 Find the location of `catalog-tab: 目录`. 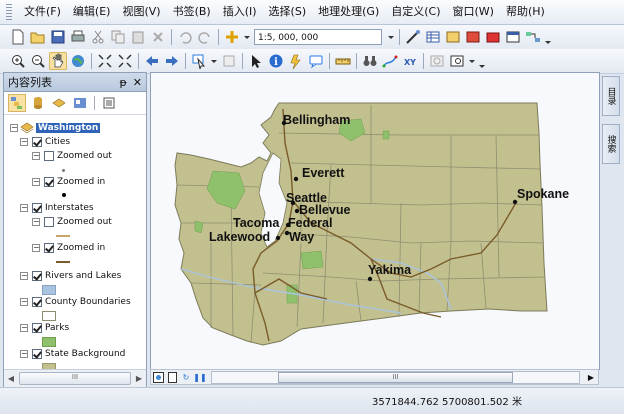

catalog-tab: 目录 is located at coordinates (611, 96).